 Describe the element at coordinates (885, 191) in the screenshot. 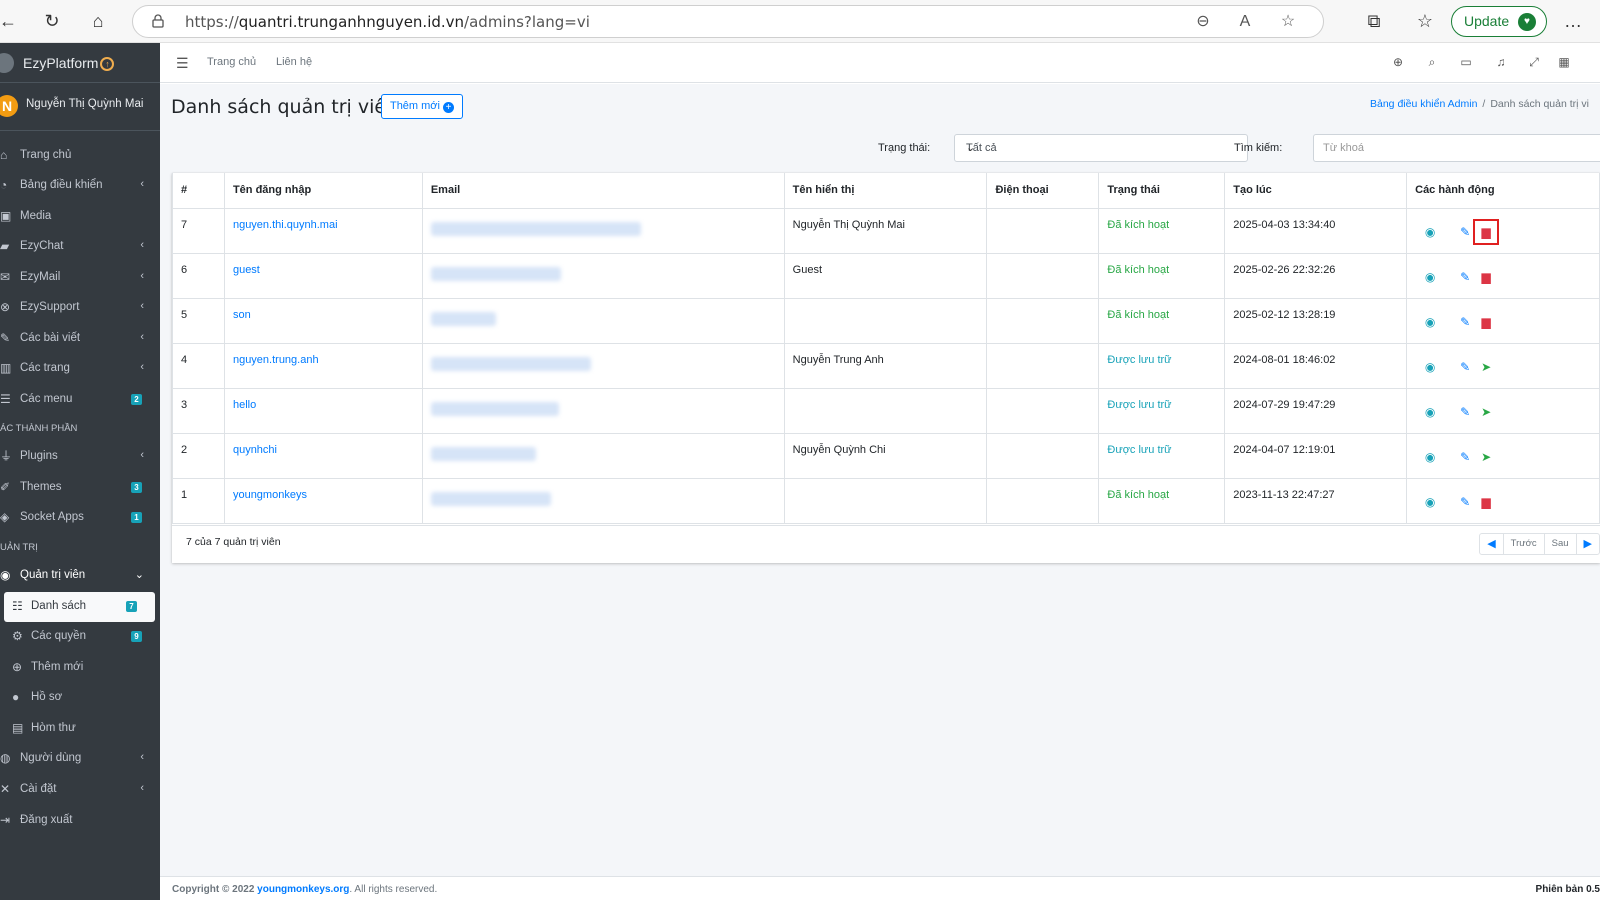

I see `column-header: Tên hiển thị` at that location.